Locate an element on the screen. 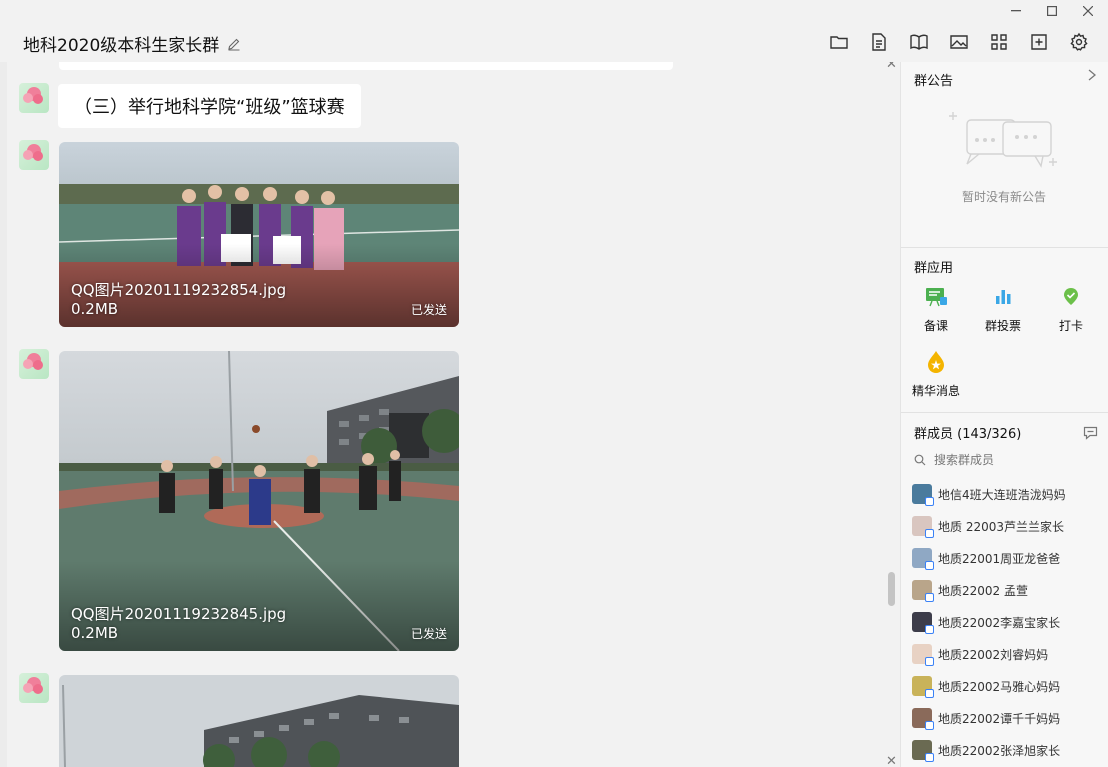  minimize-icon is located at coordinates (1016, 11).